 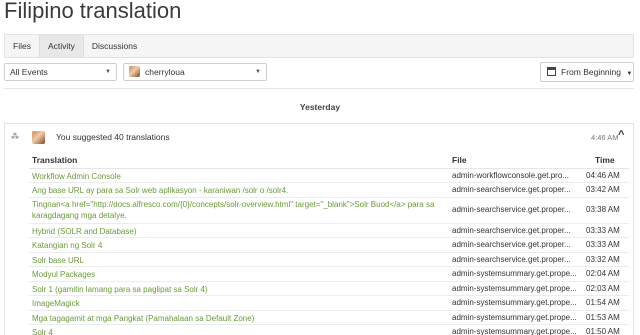 I want to click on time-cell: 01:54 AM, so click(x=603, y=302).